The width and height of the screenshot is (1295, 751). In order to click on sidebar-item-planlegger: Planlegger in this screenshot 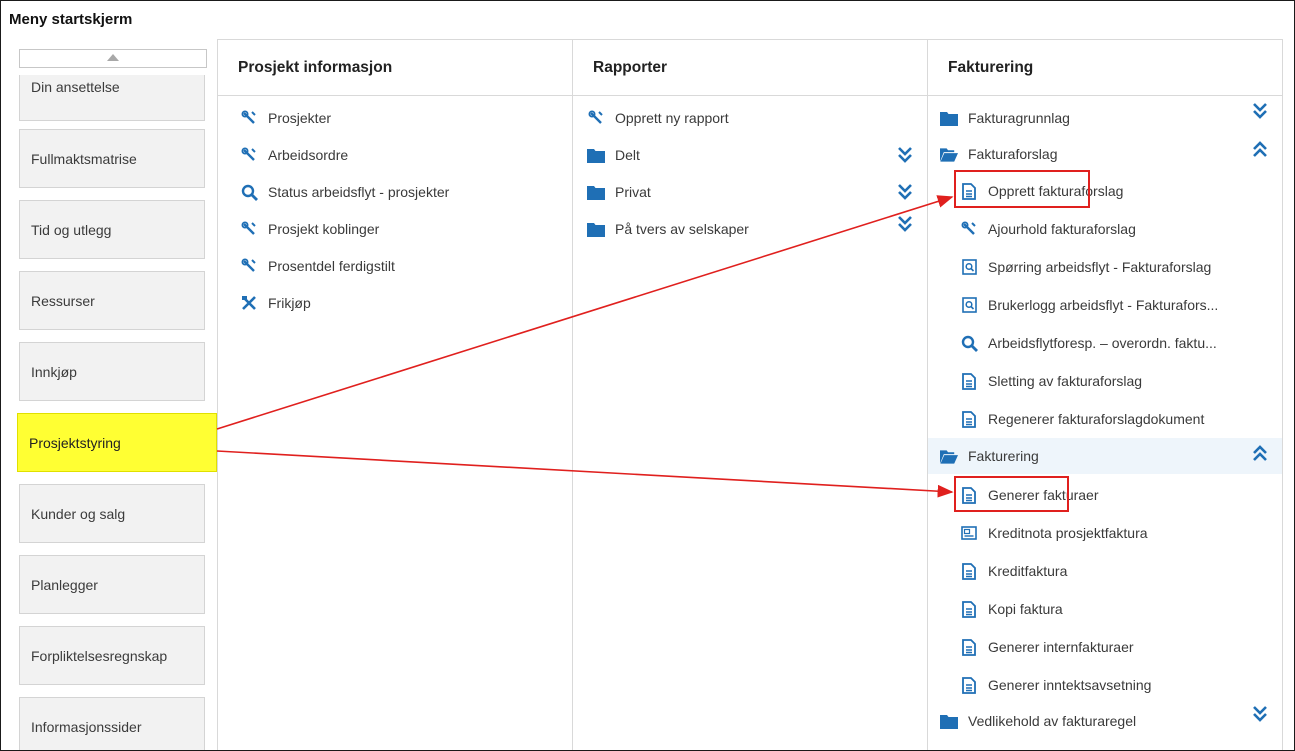, I will do `click(112, 584)`.